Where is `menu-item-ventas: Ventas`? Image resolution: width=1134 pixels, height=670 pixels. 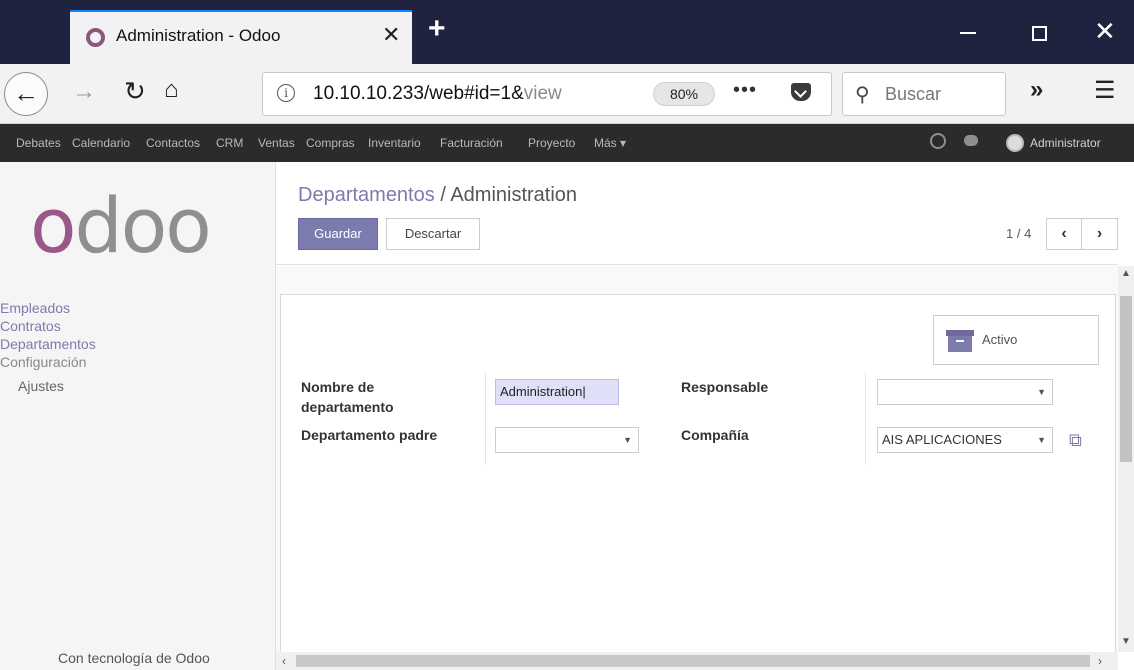
menu-item-ventas: Ventas is located at coordinates (276, 143).